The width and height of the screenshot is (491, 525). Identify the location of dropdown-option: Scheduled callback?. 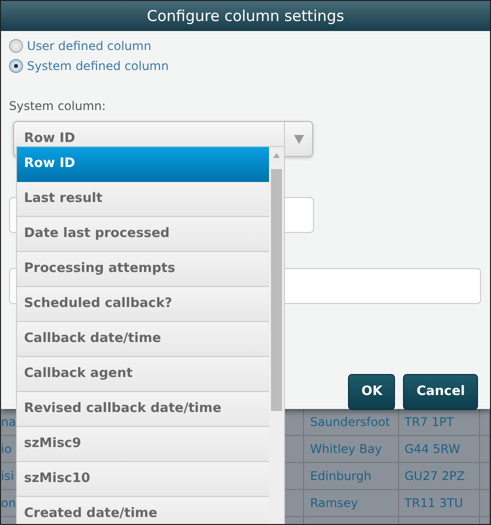
(143, 304).